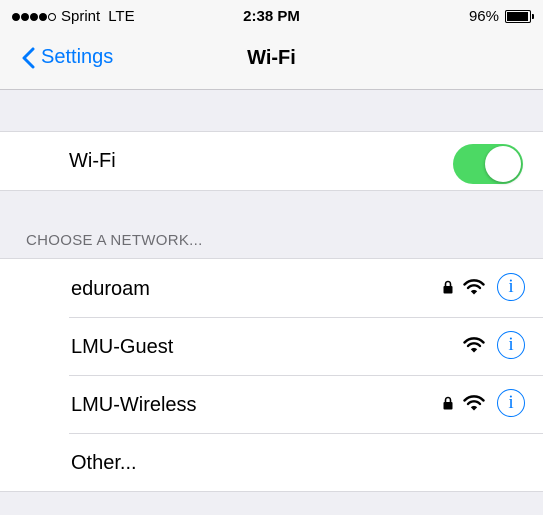 The height and width of the screenshot is (515, 543). What do you see at coordinates (122, 347) in the screenshot?
I see `network-name: LMU-Guest` at bounding box center [122, 347].